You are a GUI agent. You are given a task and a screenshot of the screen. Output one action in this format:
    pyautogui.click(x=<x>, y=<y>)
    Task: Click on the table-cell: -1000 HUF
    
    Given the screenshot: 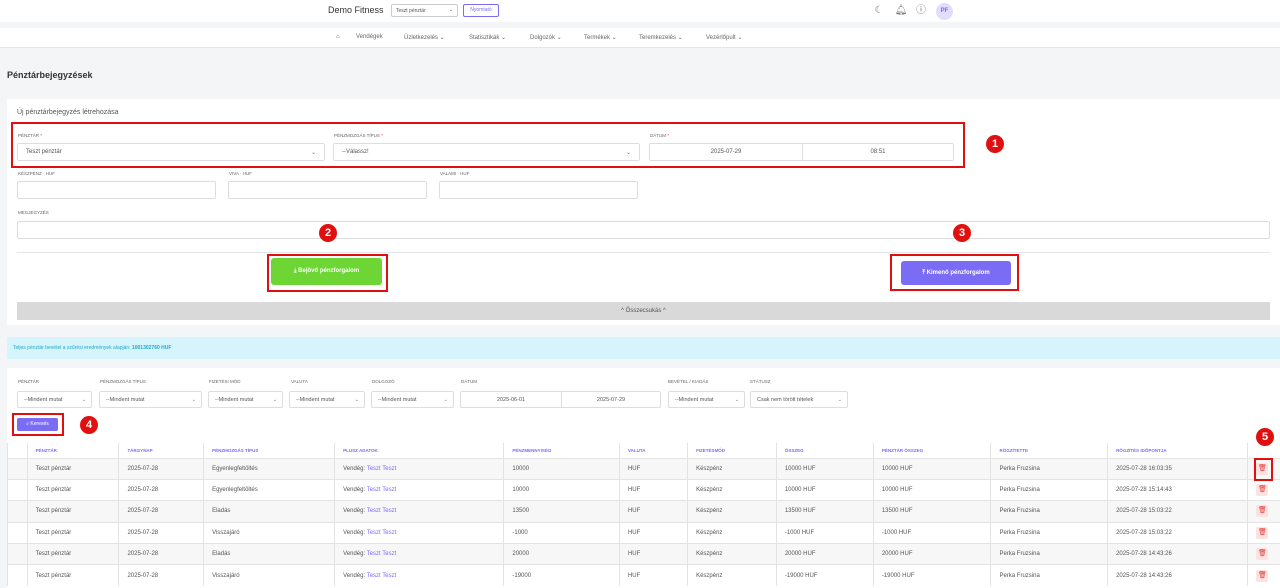 What is the action you would take?
    pyautogui.click(x=931, y=532)
    